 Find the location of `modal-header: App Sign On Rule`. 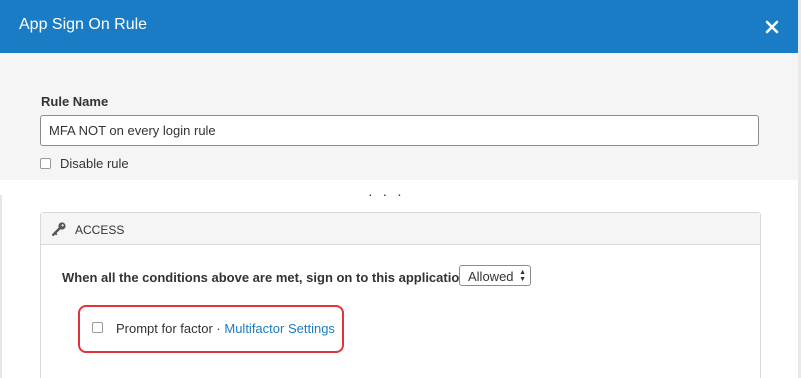

modal-header: App Sign On Rule is located at coordinates (399, 26).